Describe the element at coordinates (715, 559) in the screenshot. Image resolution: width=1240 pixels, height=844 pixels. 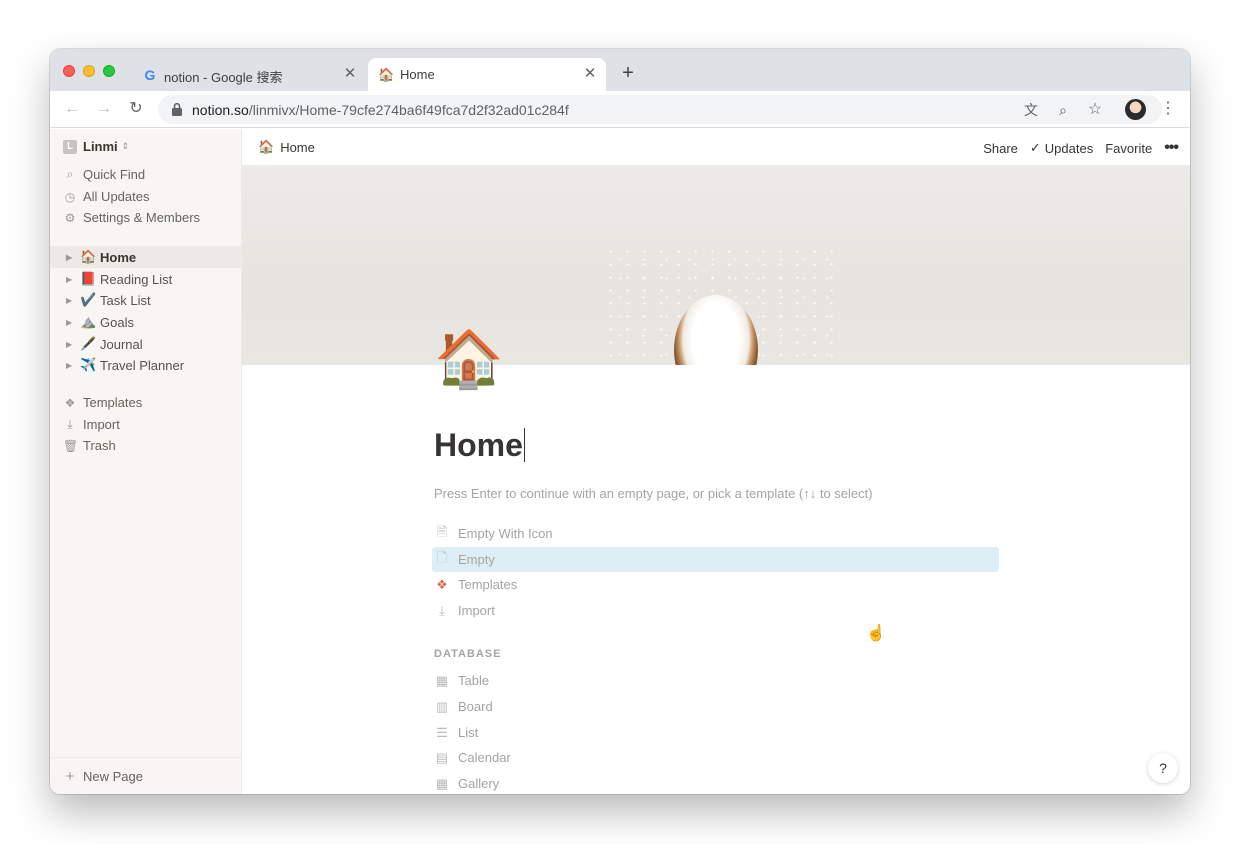
I see `template-option-empty: 🗋 Empty` at that location.